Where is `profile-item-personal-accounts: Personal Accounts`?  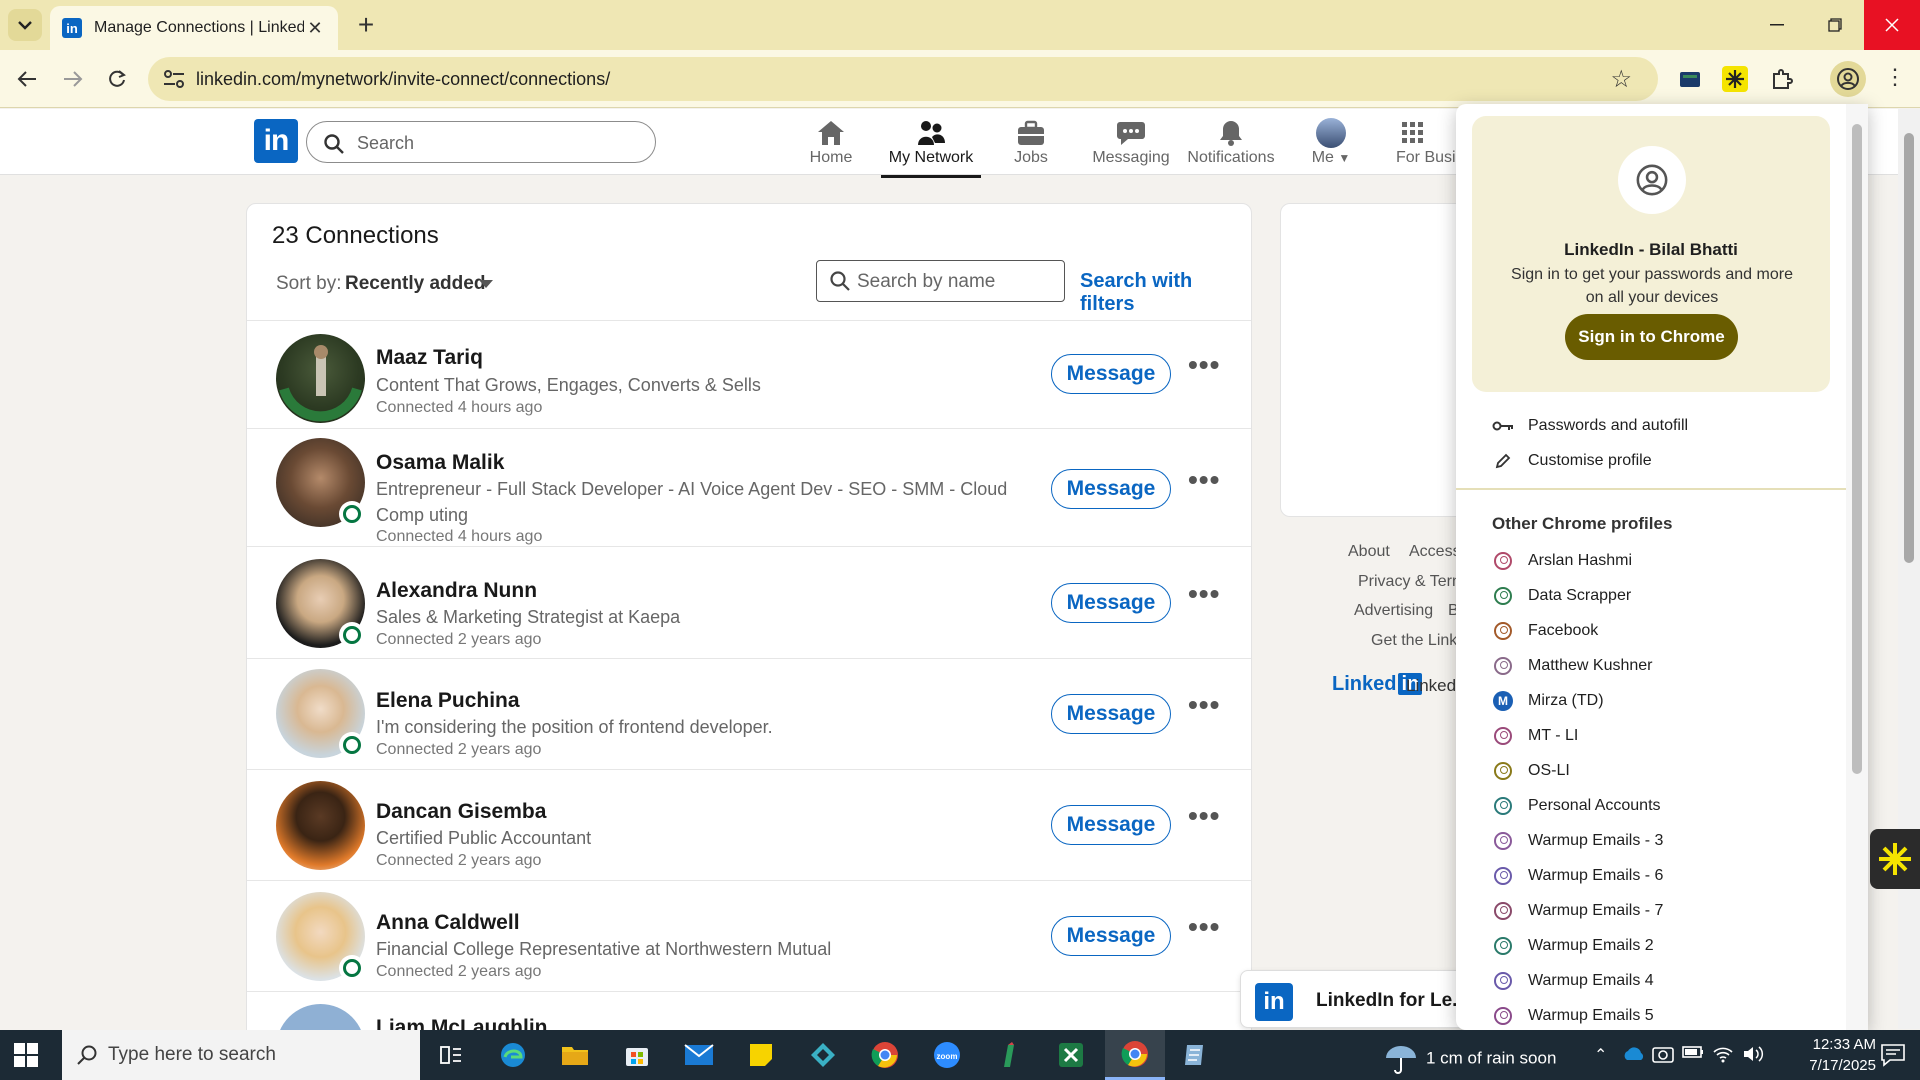
profile-item-personal-accounts: Personal Accounts is located at coordinates (1576, 806).